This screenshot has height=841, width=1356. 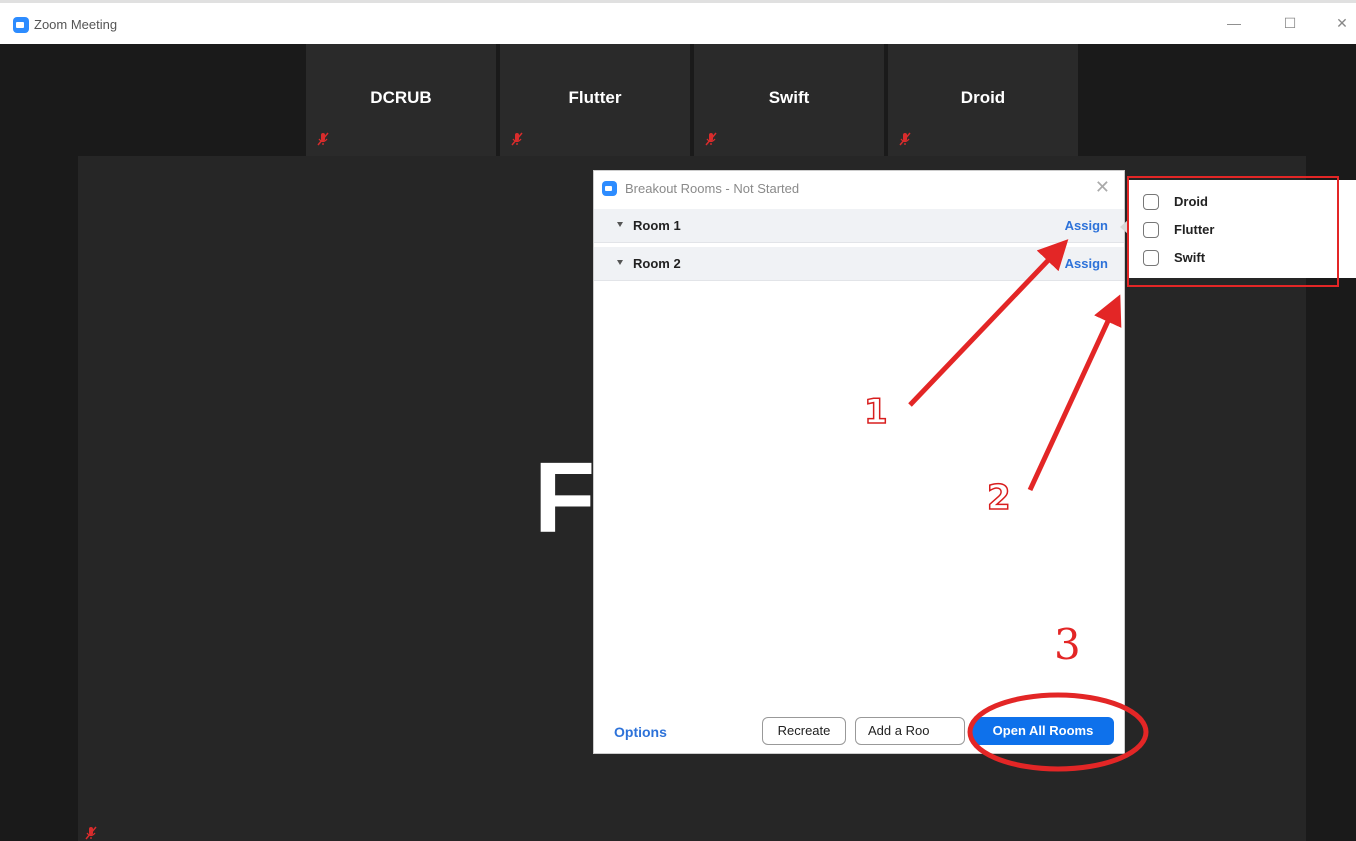 I want to click on maximize-button: ☐, so click(x=1290, y=23).